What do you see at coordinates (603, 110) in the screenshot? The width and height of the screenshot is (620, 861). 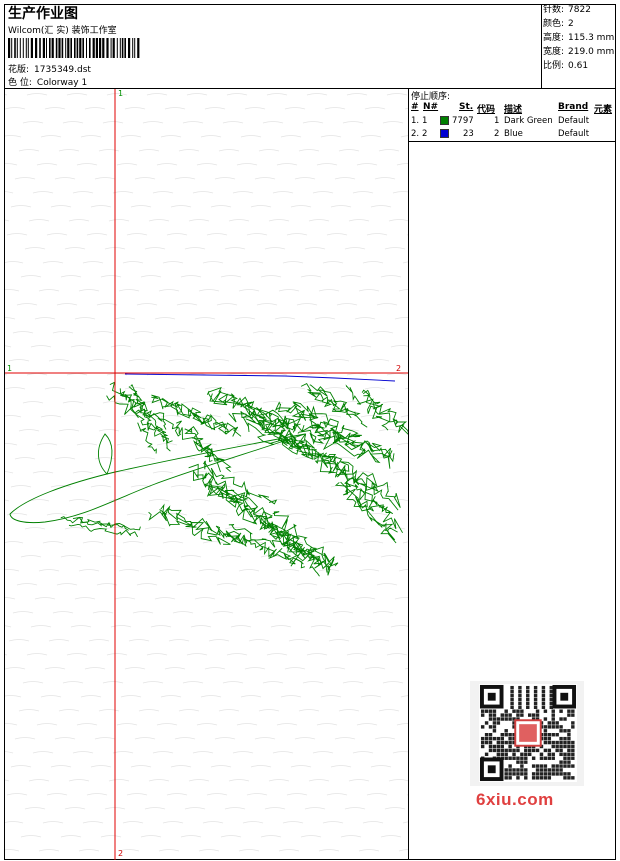 I see `col-element: 元素` at bounding box center [603, 110].